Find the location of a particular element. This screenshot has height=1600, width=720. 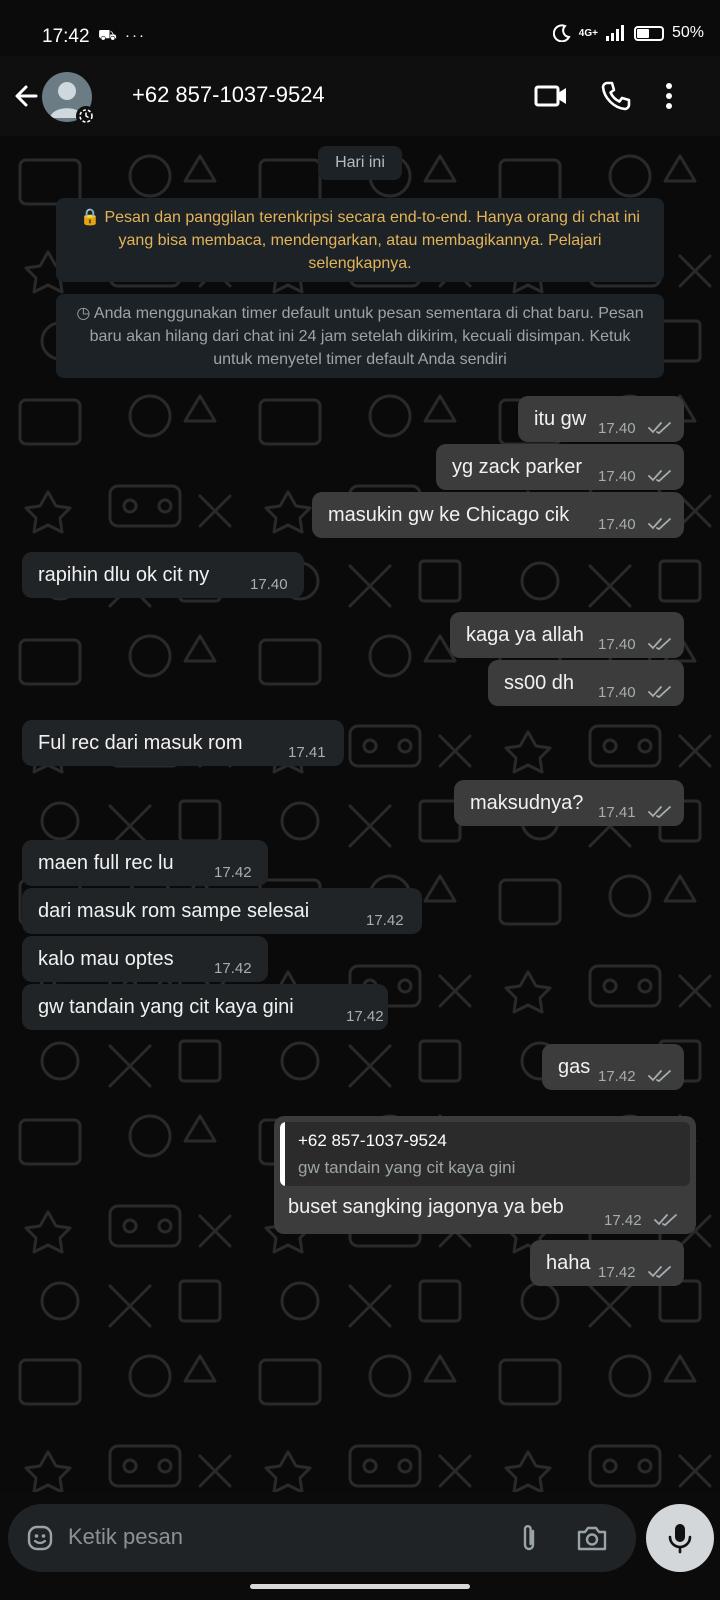

message-text: haha is located at coordinates (568, 1263).